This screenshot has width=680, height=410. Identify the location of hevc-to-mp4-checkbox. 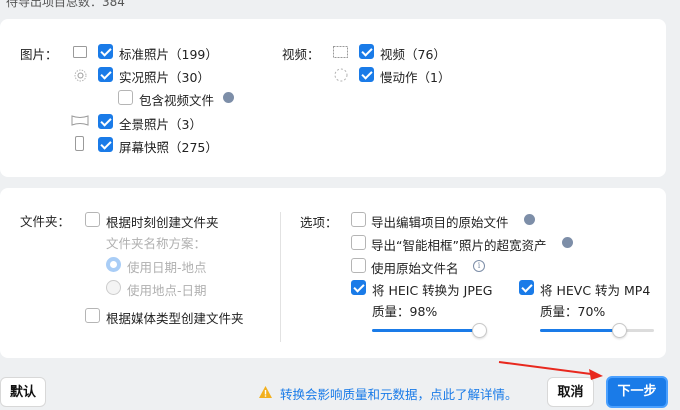
(526, 287).